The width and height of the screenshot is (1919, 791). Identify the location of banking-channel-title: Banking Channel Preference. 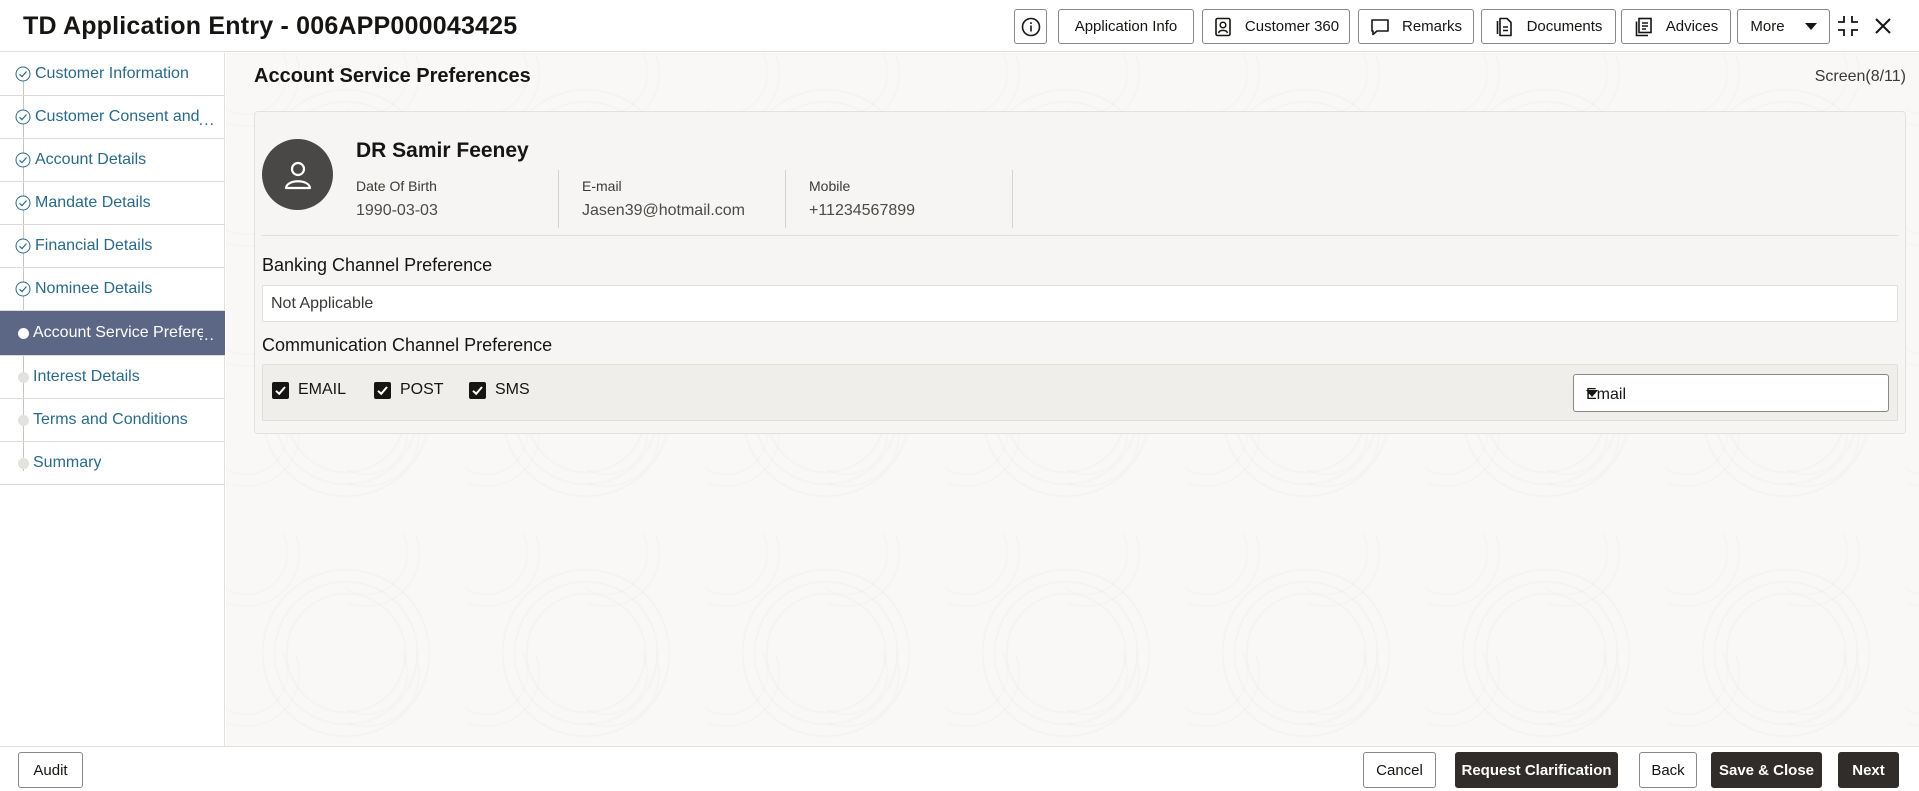
(377, 265).